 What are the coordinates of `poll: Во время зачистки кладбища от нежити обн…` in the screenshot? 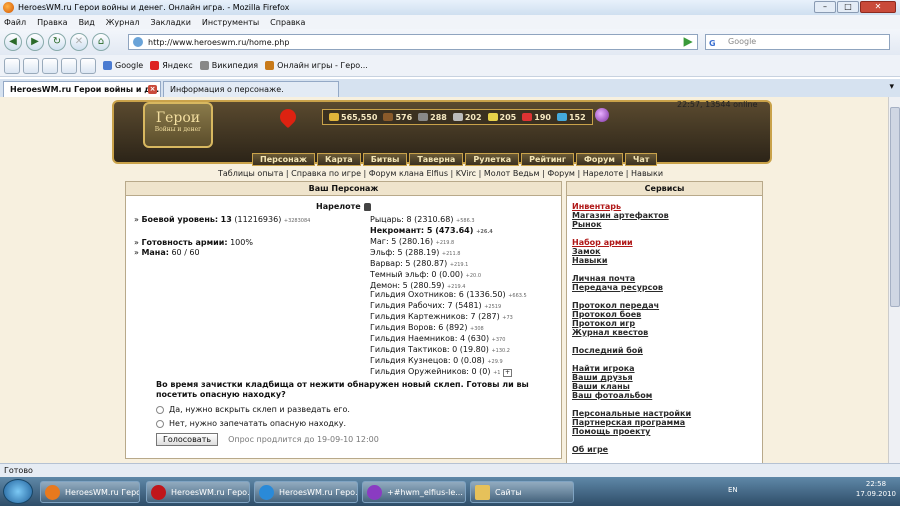 It's located at (346, 413).